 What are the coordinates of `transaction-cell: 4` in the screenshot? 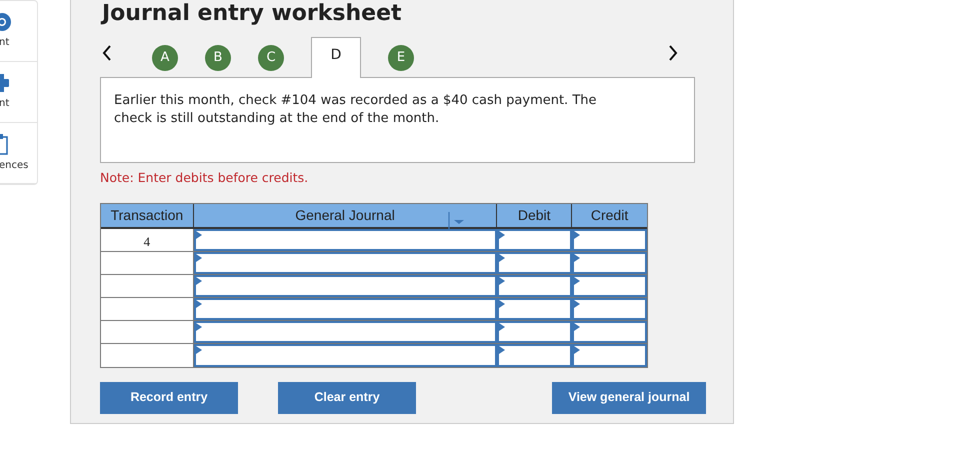 It's located at (147, 239).